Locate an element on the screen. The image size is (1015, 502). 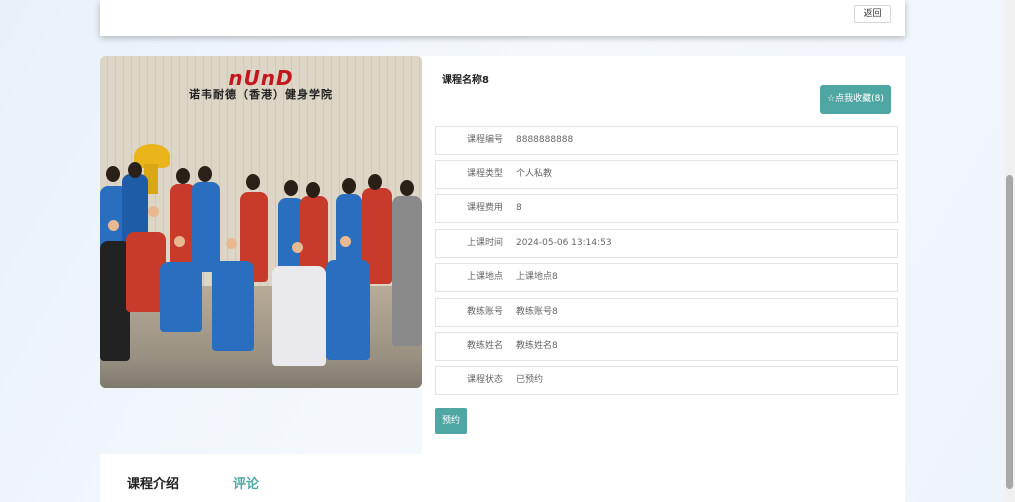
tab-comments: 评论 is located at coordinates (246, 482).